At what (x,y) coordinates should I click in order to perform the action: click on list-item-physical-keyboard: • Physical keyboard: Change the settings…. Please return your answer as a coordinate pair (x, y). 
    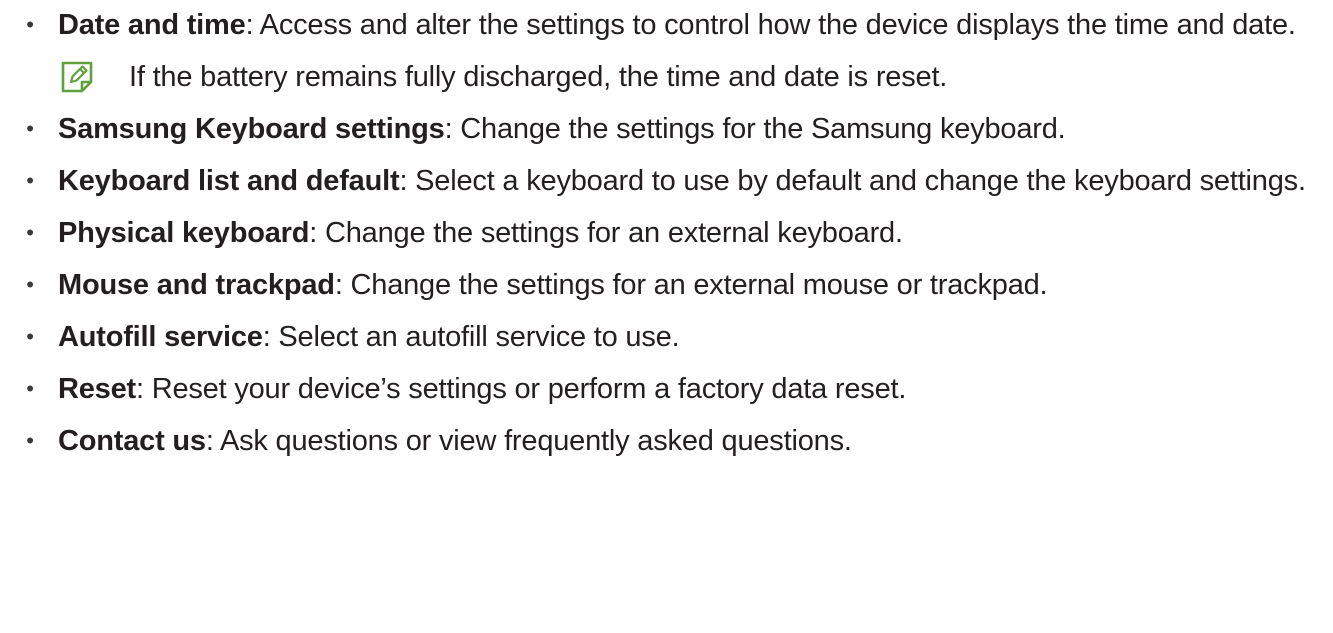
    Looking at the image, I should click on (666, 233).